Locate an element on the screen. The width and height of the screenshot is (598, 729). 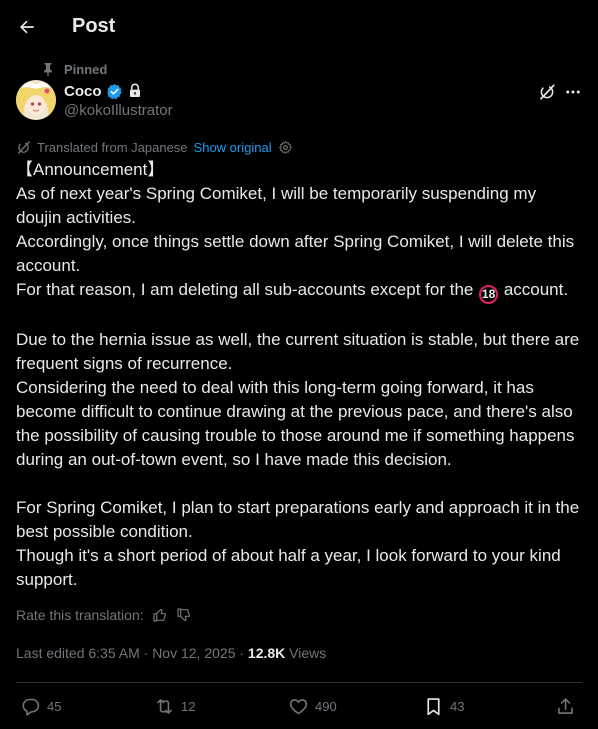
repost-icon is located at coordinates (164, 706).